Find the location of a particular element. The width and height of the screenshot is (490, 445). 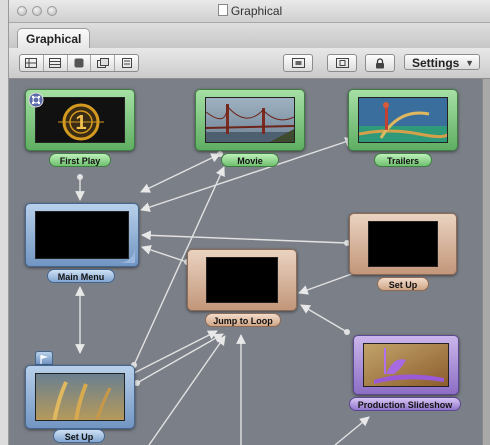

trailers-thumbnail-image is located at coordinates (403, 120).